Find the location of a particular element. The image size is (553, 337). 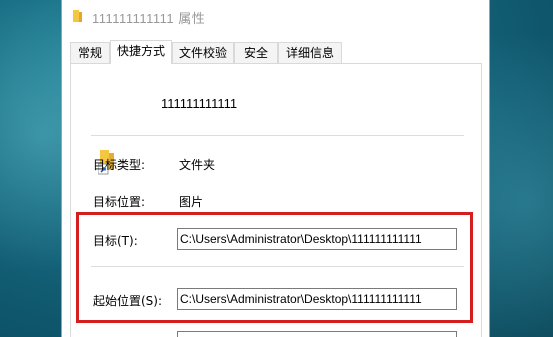

target-type-label: 目标类型: is located at coordinates (119, 165).